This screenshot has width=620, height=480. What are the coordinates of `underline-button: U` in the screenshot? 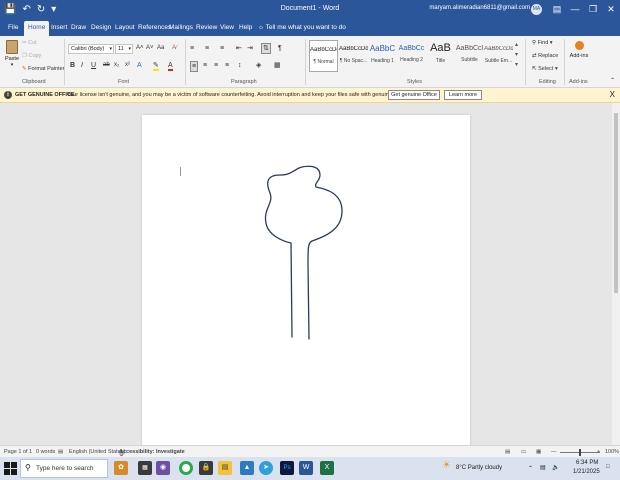 It's located at (93, 65).